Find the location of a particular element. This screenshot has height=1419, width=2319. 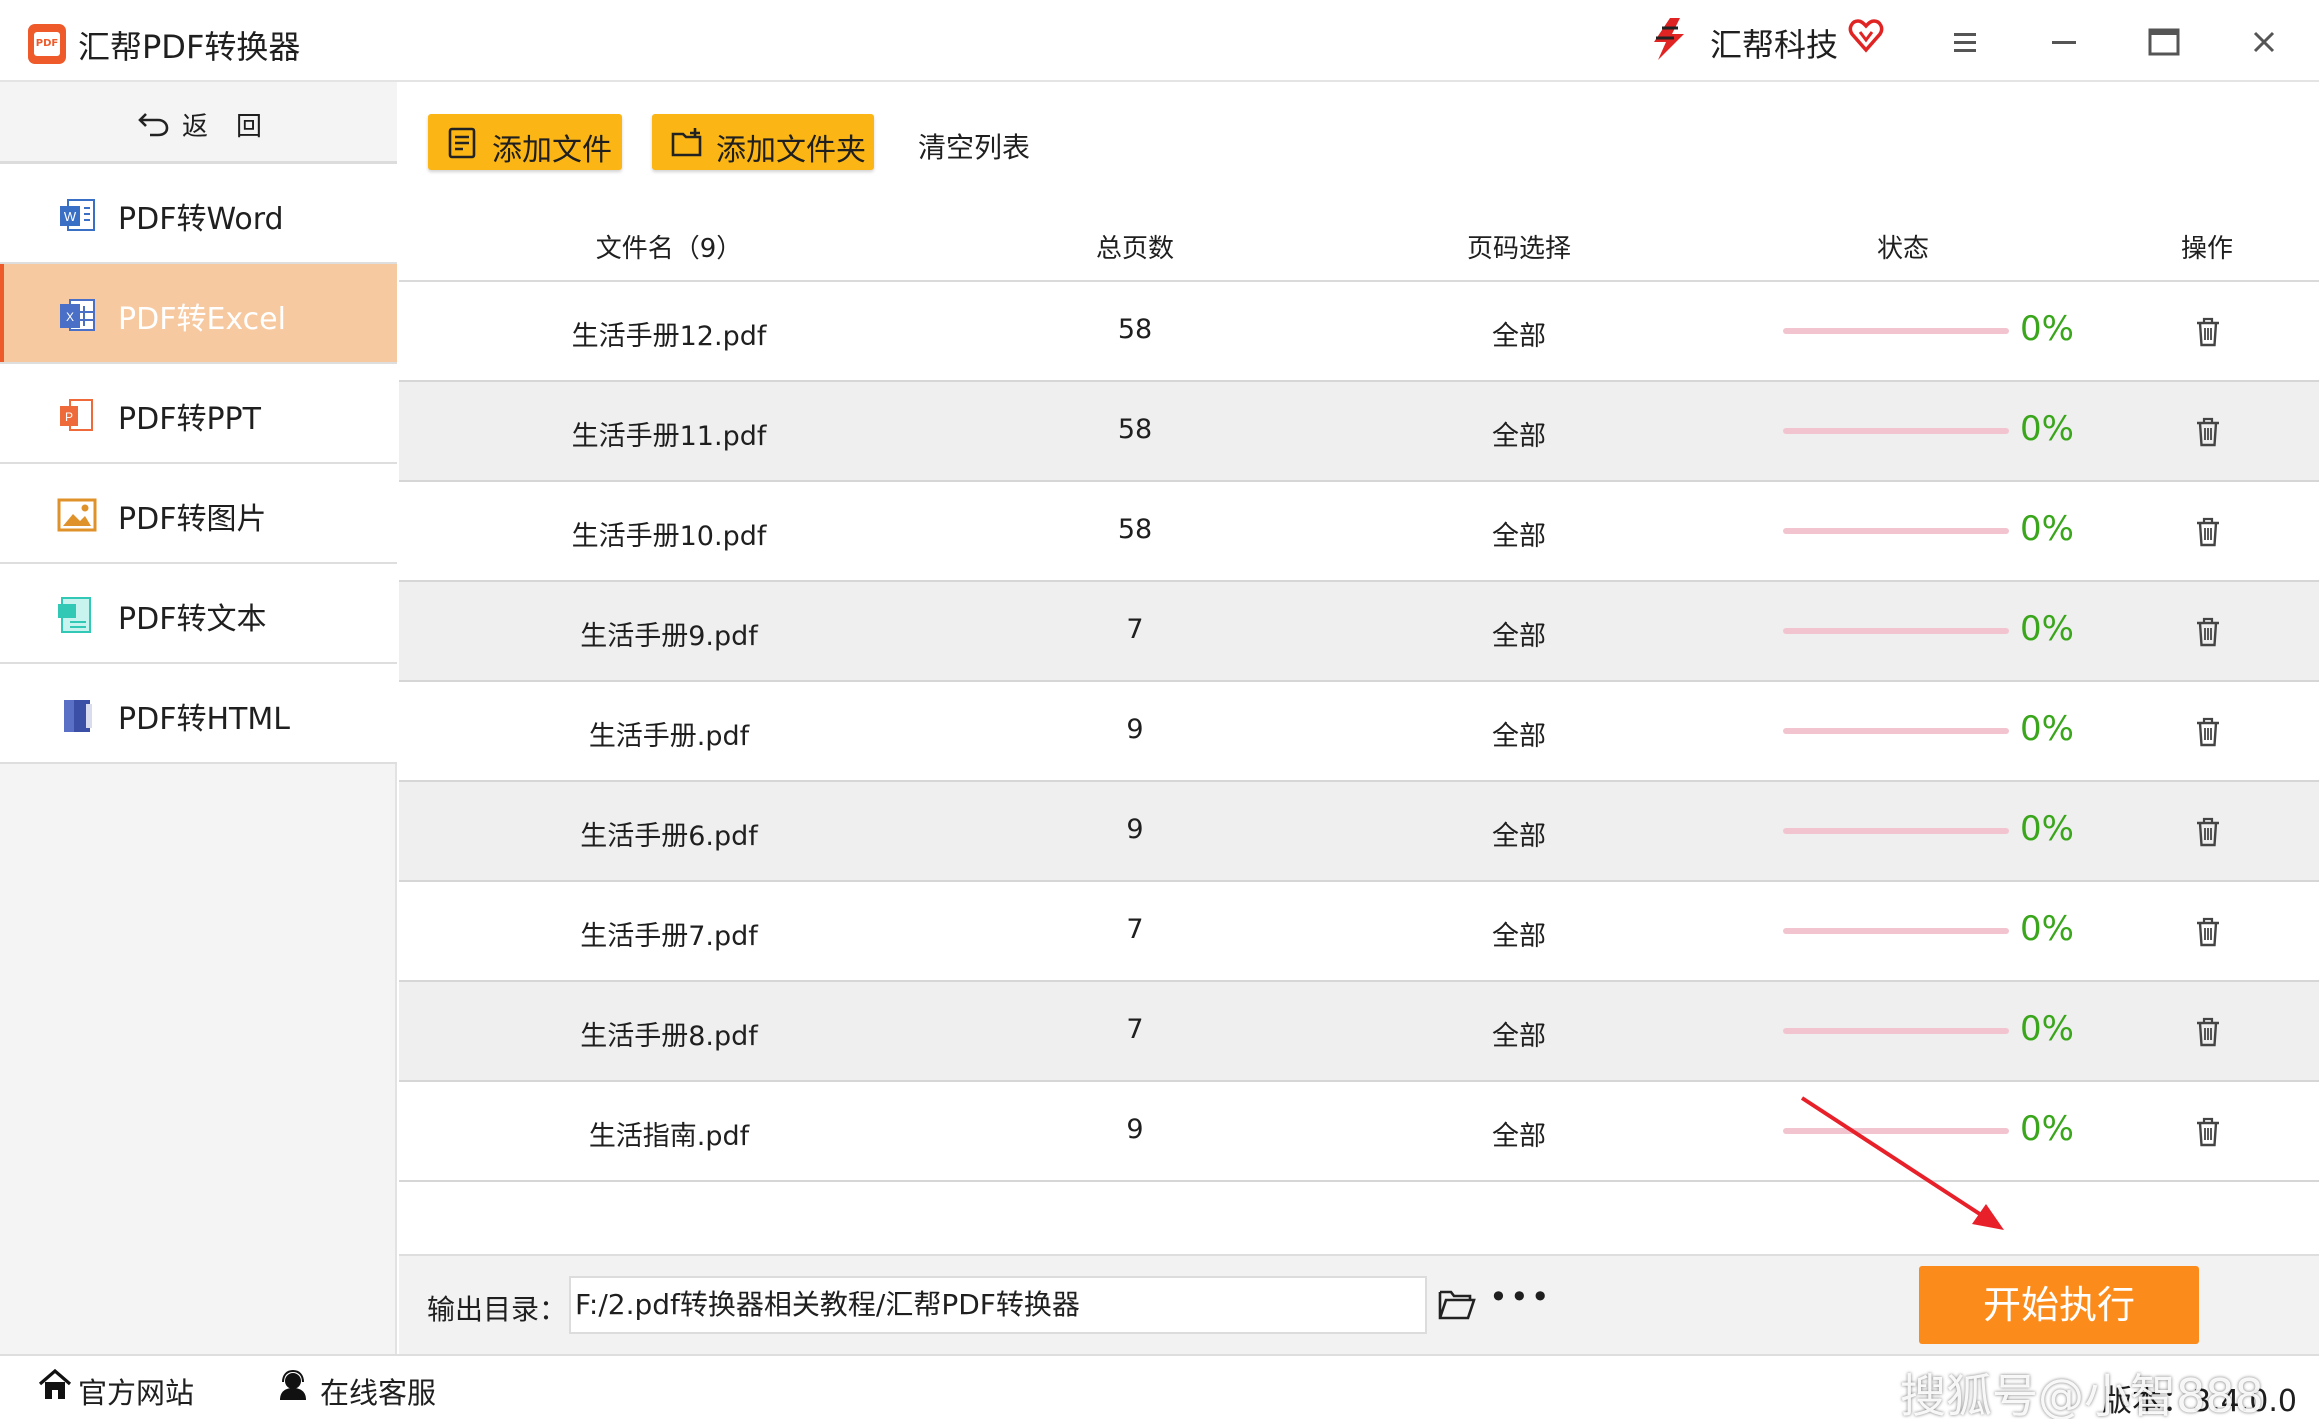

sidebar-item-label: PDF转Excel is located at coordinates (202, 319).